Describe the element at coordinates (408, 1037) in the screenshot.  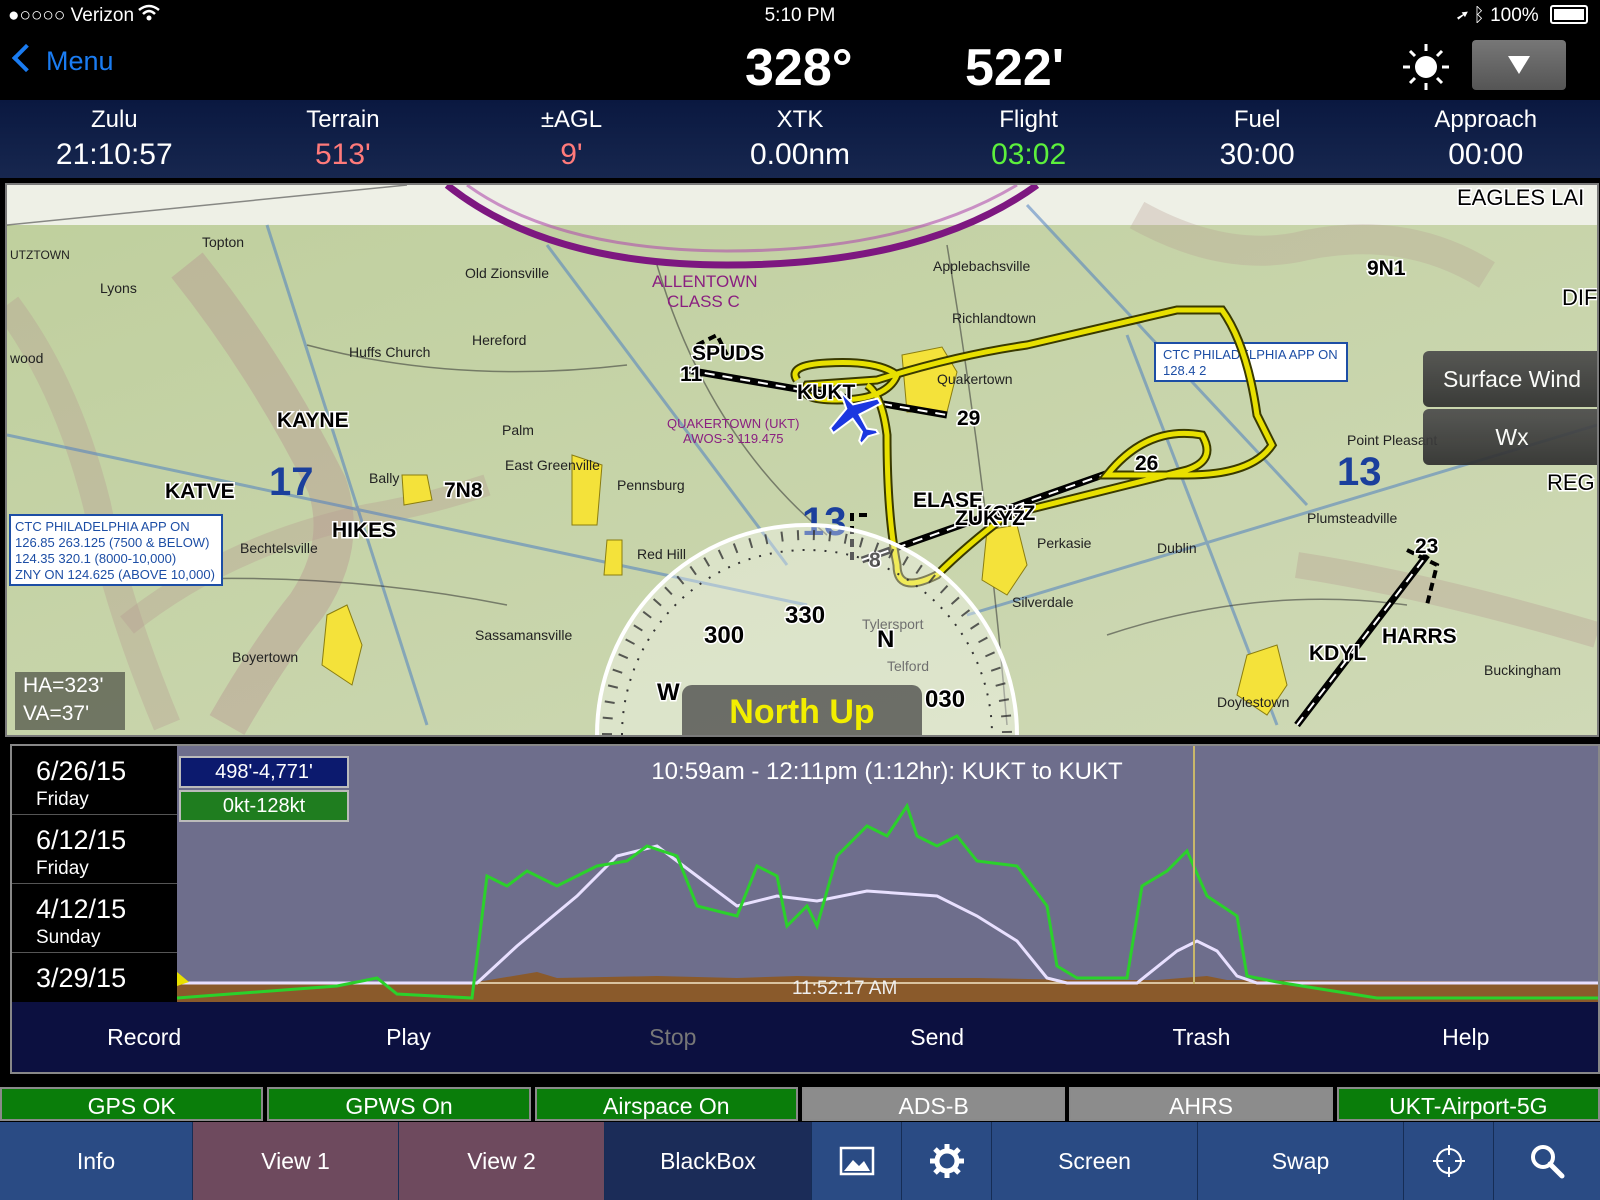
I see `play-button: Play` at that location.